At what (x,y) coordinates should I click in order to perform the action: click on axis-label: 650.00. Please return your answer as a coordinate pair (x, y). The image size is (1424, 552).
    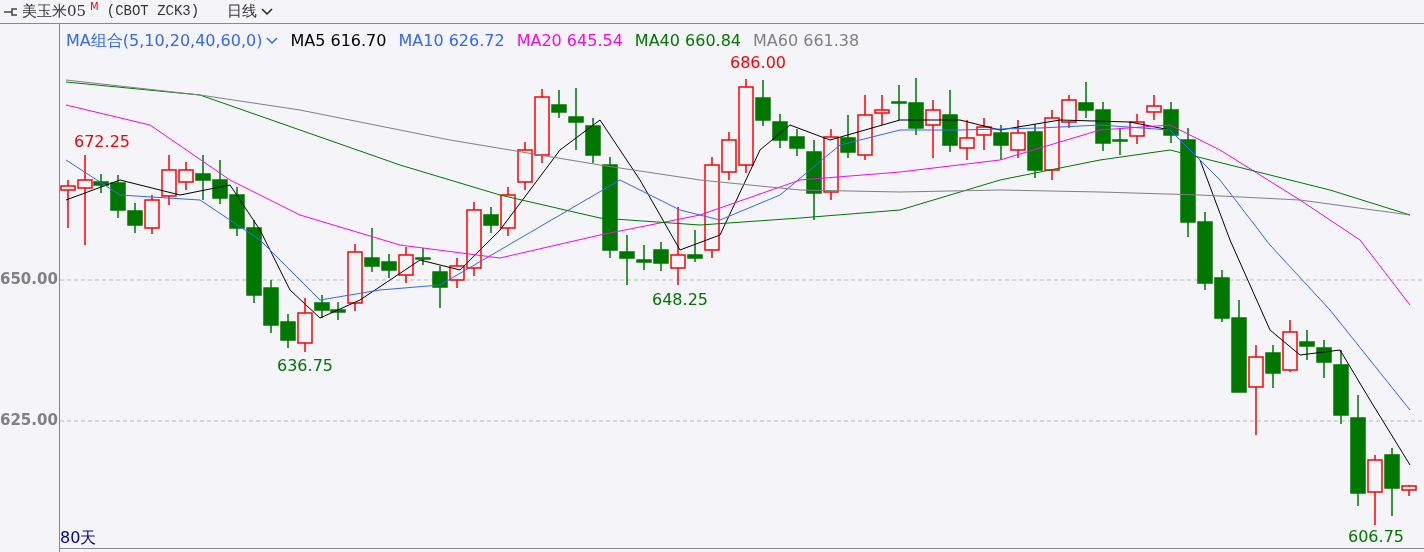
    Looking at the image, I should click on (29, 279).